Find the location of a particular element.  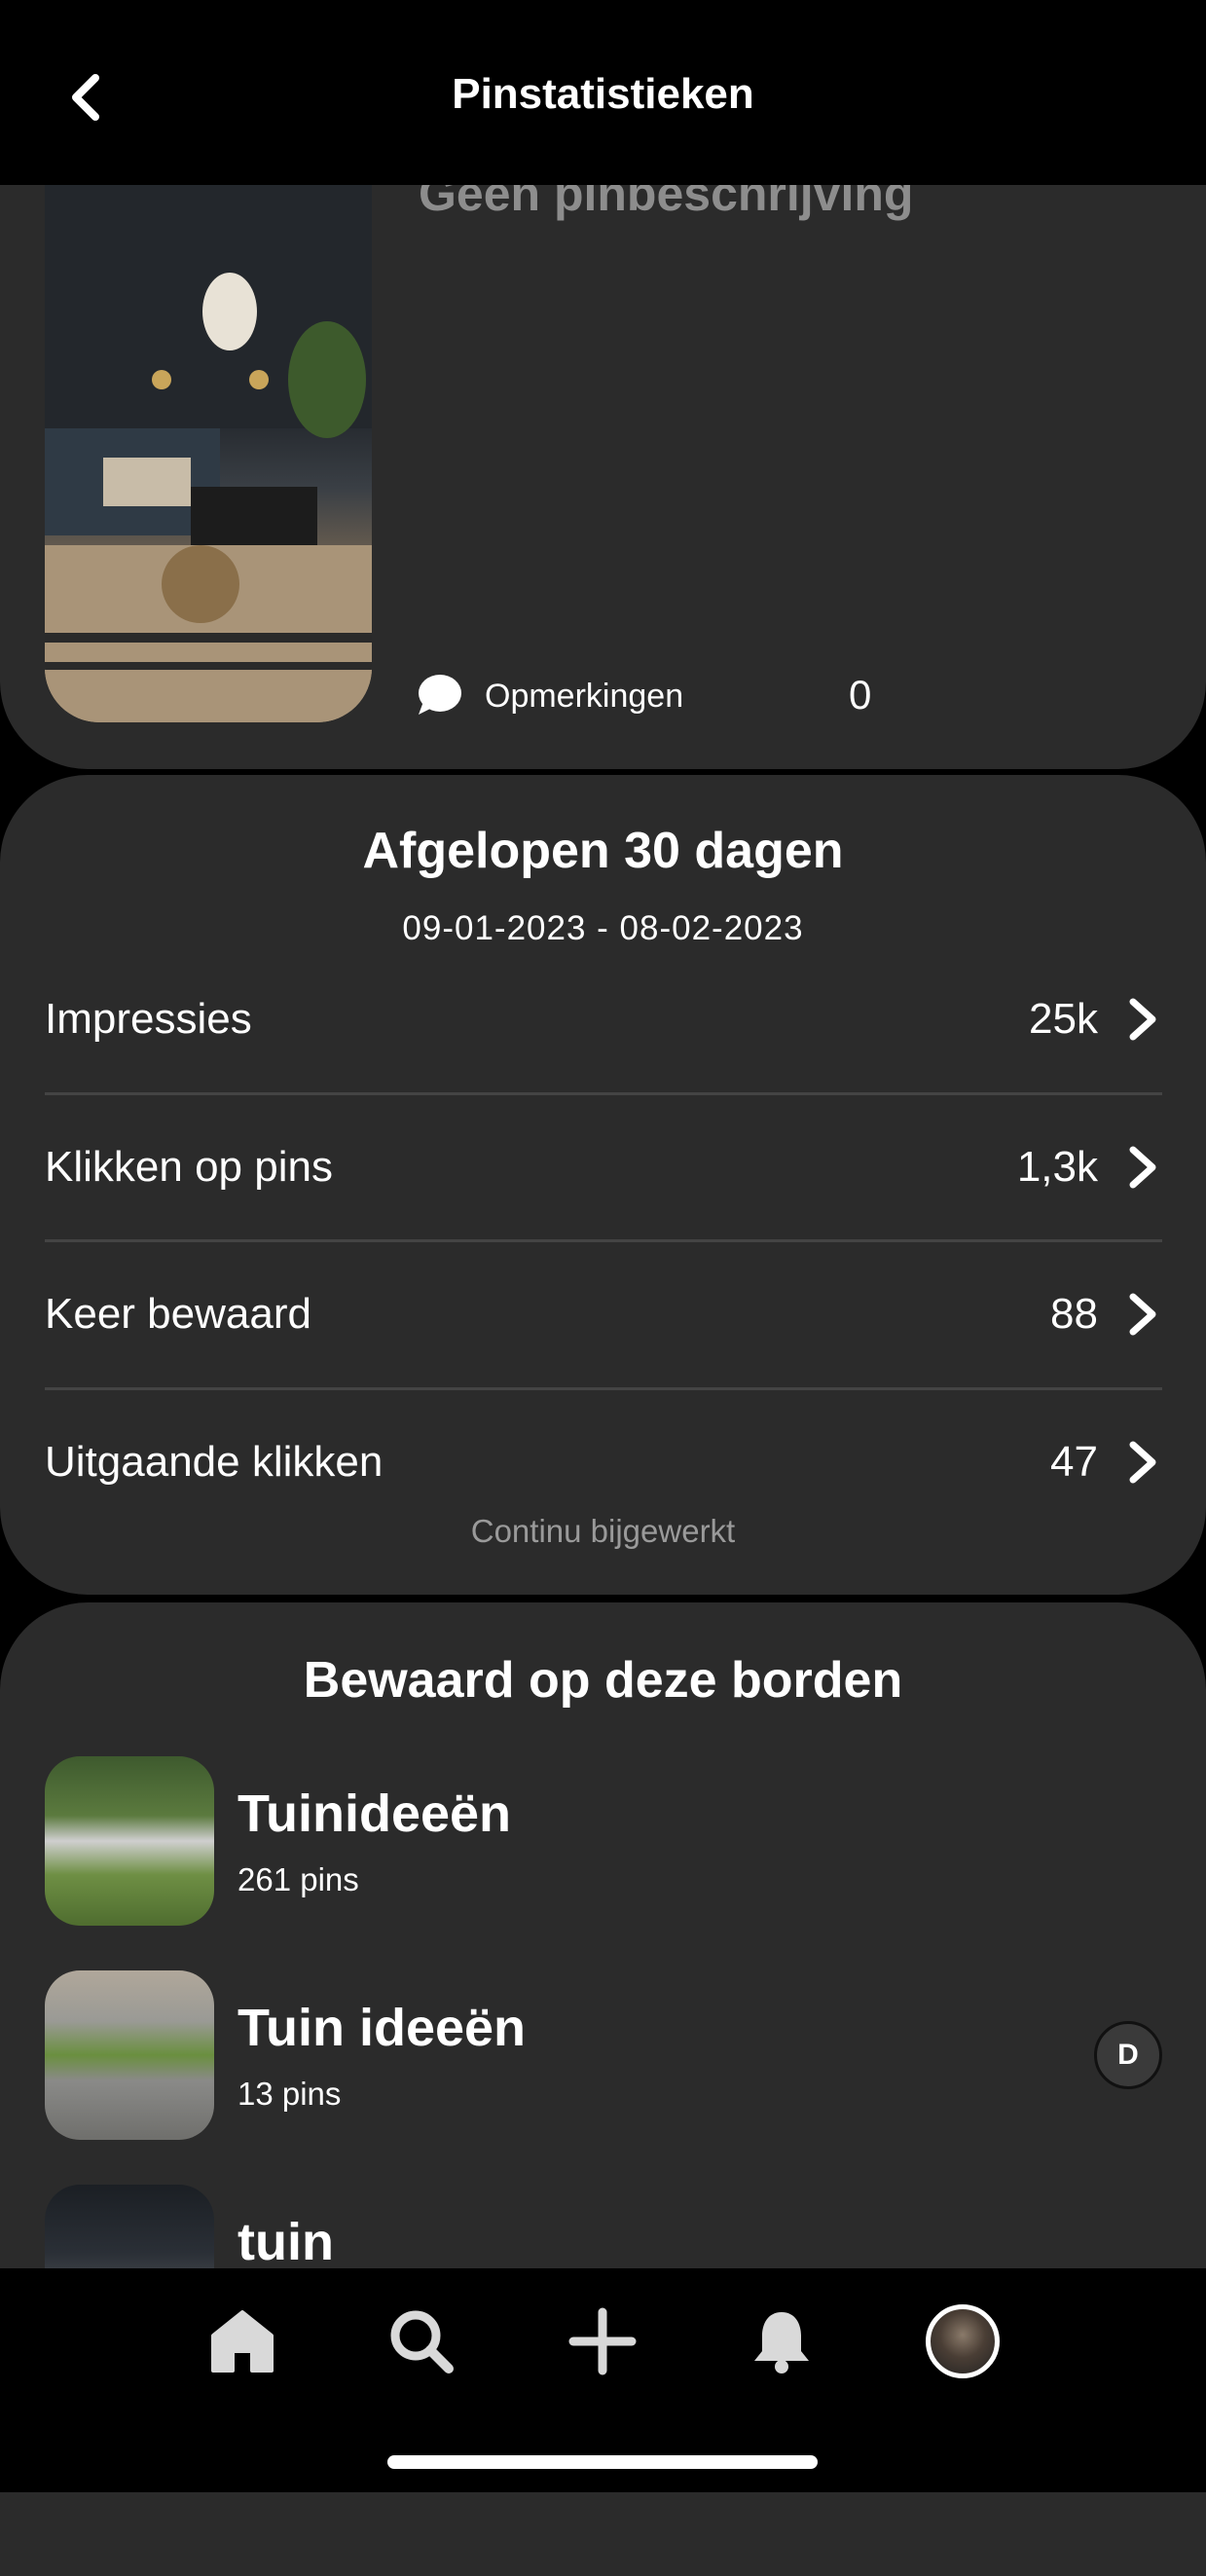

board-item: Tuinideeën 261 pins is located at coordinates (603, 1842).